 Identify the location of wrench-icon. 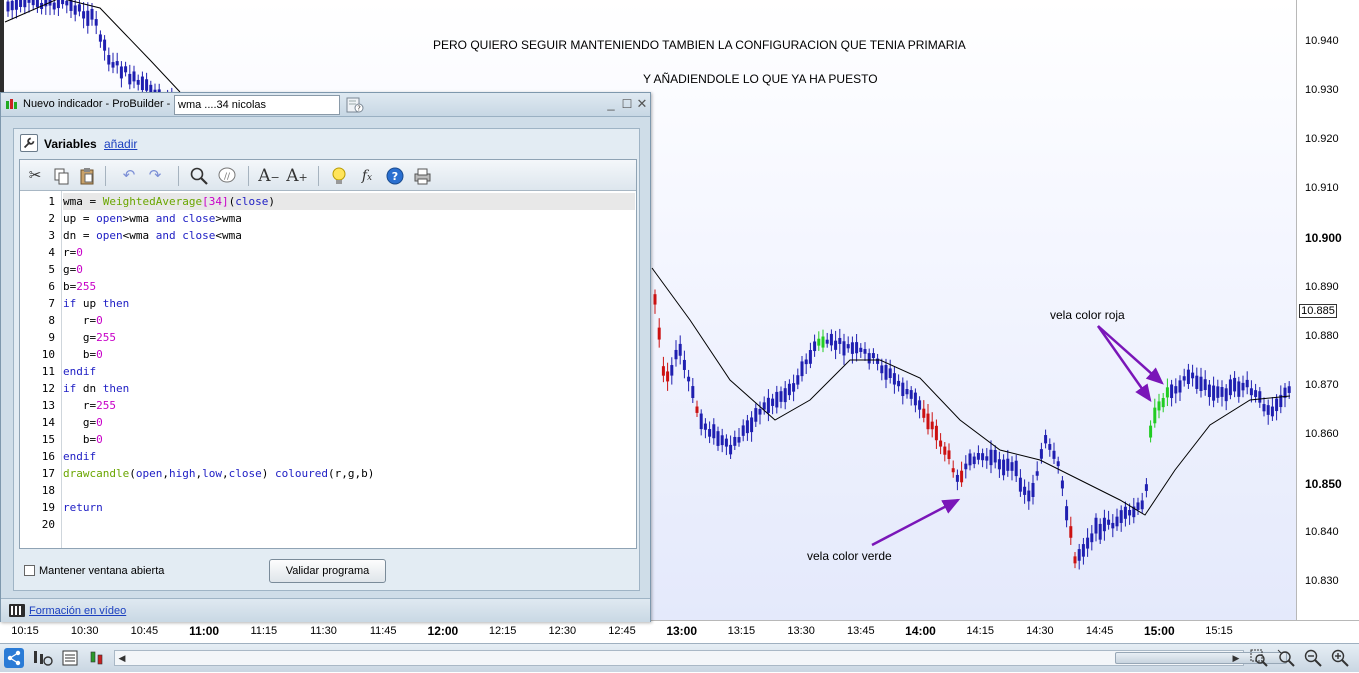
(29, 143).